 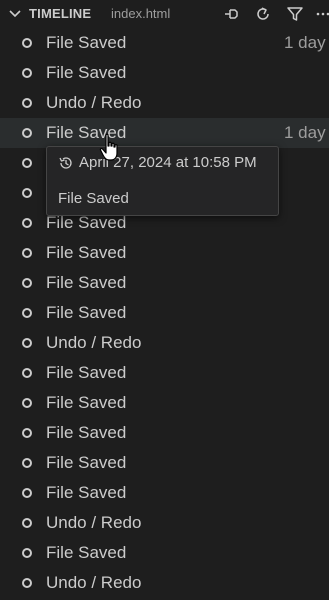 I want to click on filter-icon, so click(x=295, y=14).